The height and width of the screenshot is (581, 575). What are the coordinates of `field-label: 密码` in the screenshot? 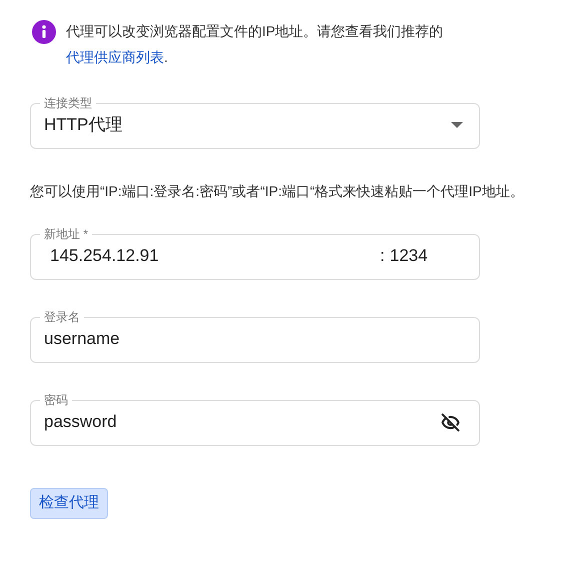 It's located at (56, 400).